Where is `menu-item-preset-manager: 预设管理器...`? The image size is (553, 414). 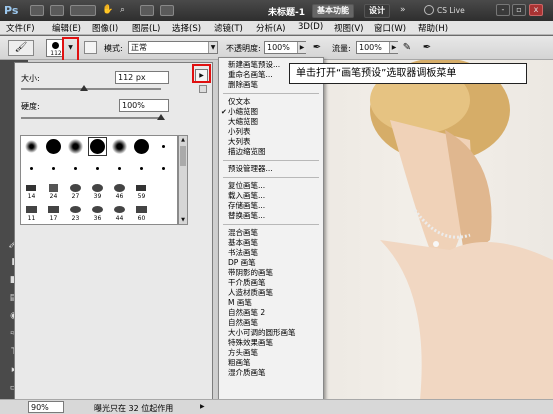 menu-item-preset-manager: 预设管理器... is located at coordinates (271, 169).